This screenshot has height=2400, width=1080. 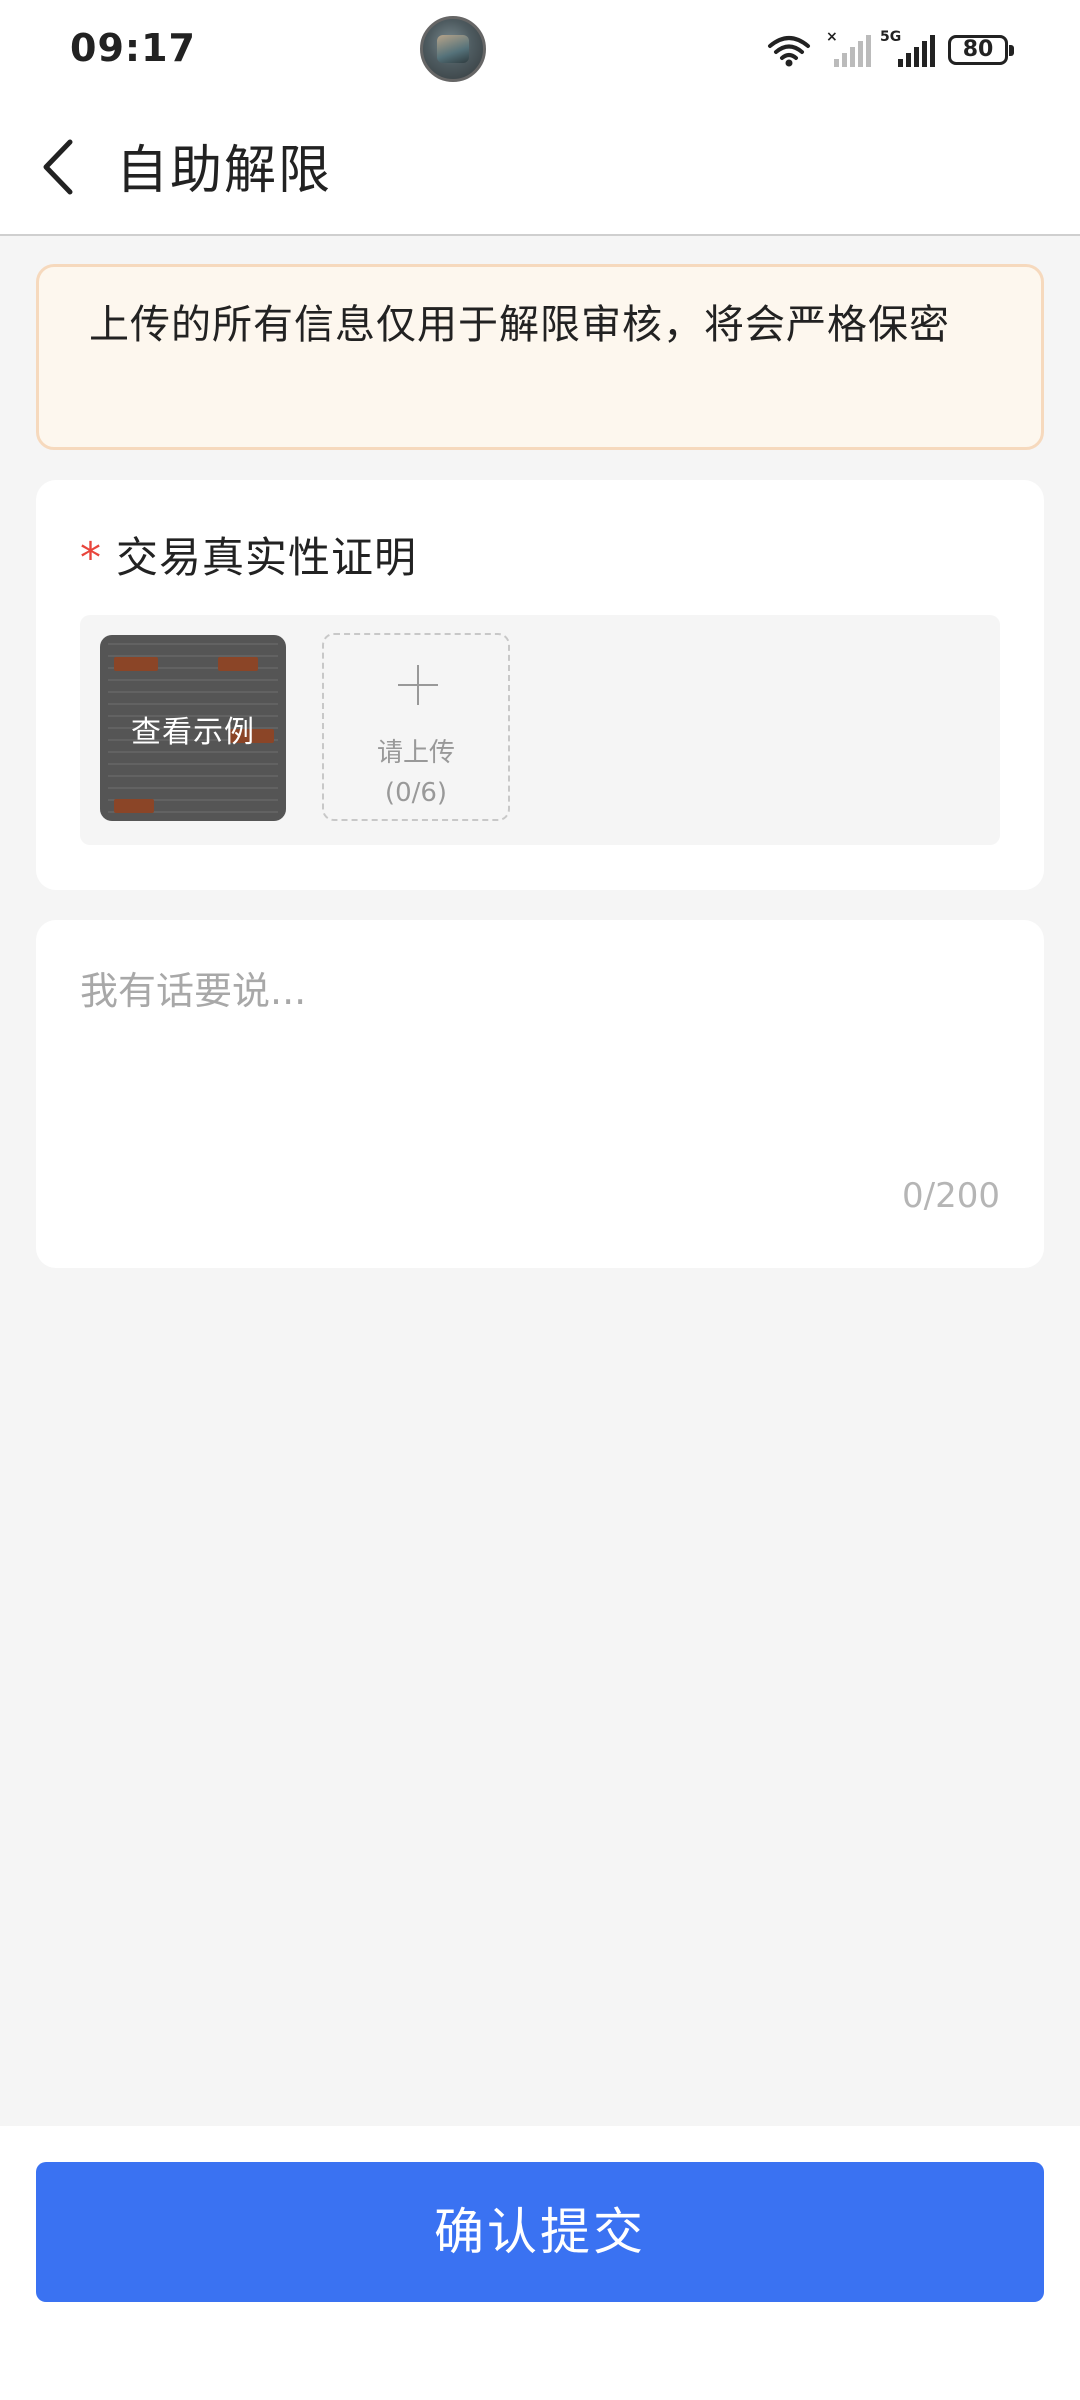 What do you see at coordinates (981, 50) in the screenshot?
I see `battery-icon: 80` at bounding box center [981, 50].